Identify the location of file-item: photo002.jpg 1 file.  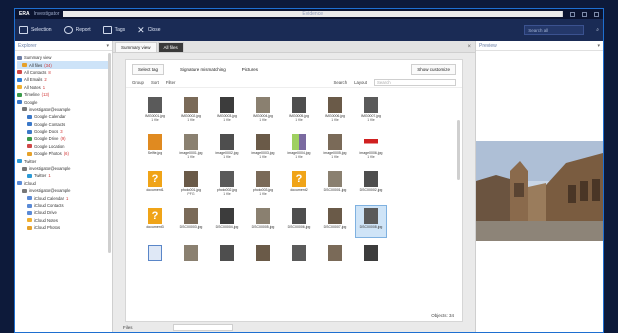
(227, 184).